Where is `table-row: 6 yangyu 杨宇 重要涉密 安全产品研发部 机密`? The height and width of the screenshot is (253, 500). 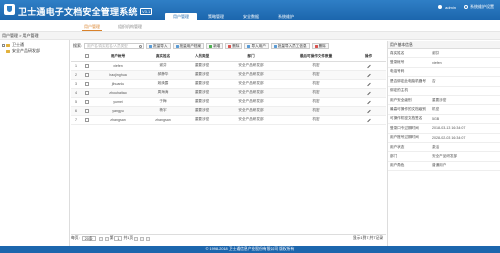 table-row: 6 yangyu 杨宇 重要涉密 安全产品研发部 机密 is located at coordinates (228, 111).